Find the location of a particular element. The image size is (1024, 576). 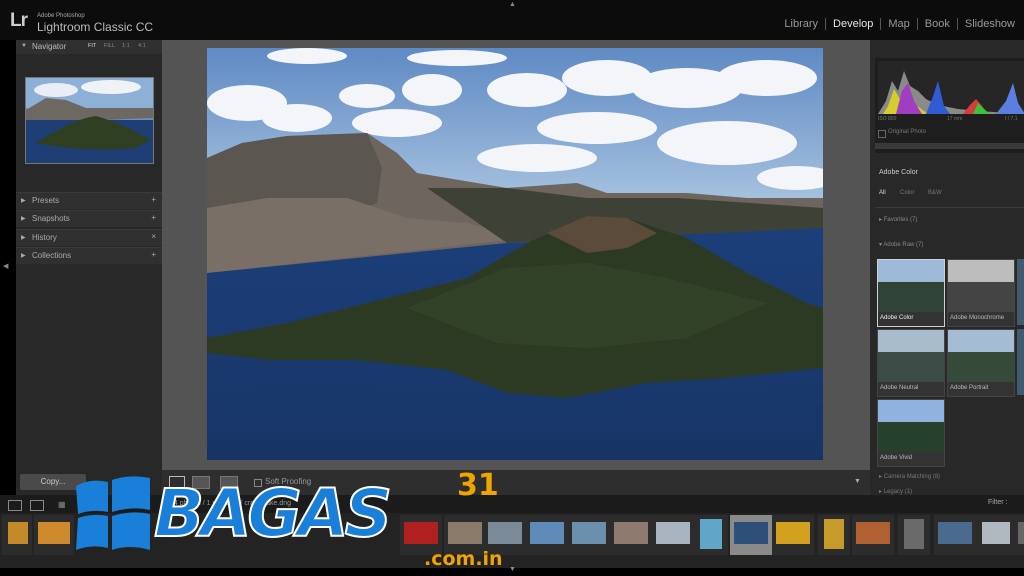

zoom-4-1: 4:1 is located at coordinates (142, 46).